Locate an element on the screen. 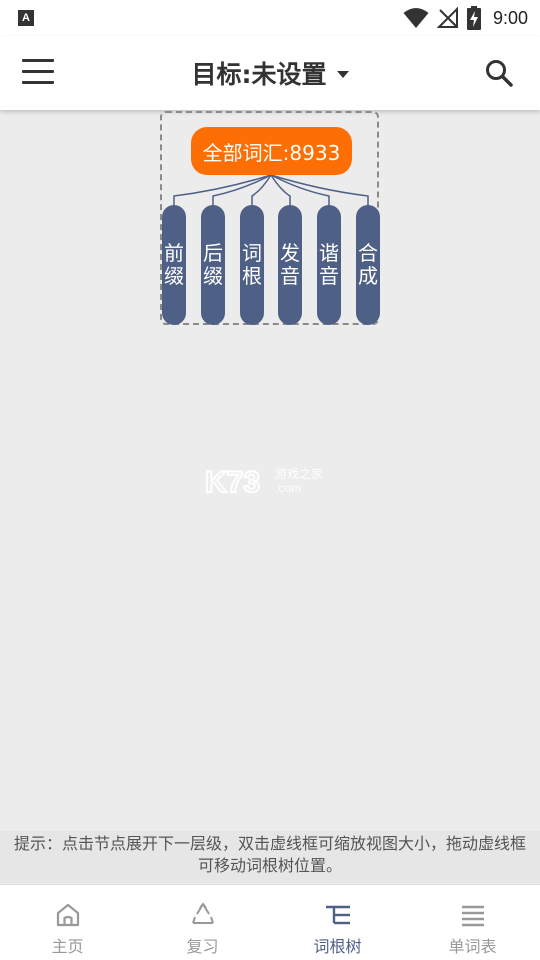 The image size is (540, 960). tree-node-root: 词 根 is located at coordinates (252, 265).